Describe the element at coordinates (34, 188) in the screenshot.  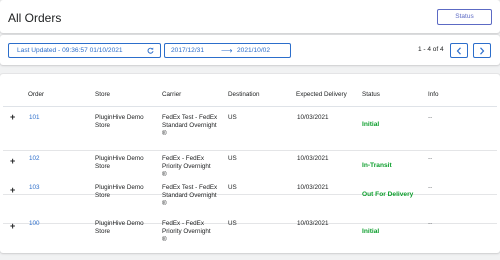
I see `order-link: 103` at that location.